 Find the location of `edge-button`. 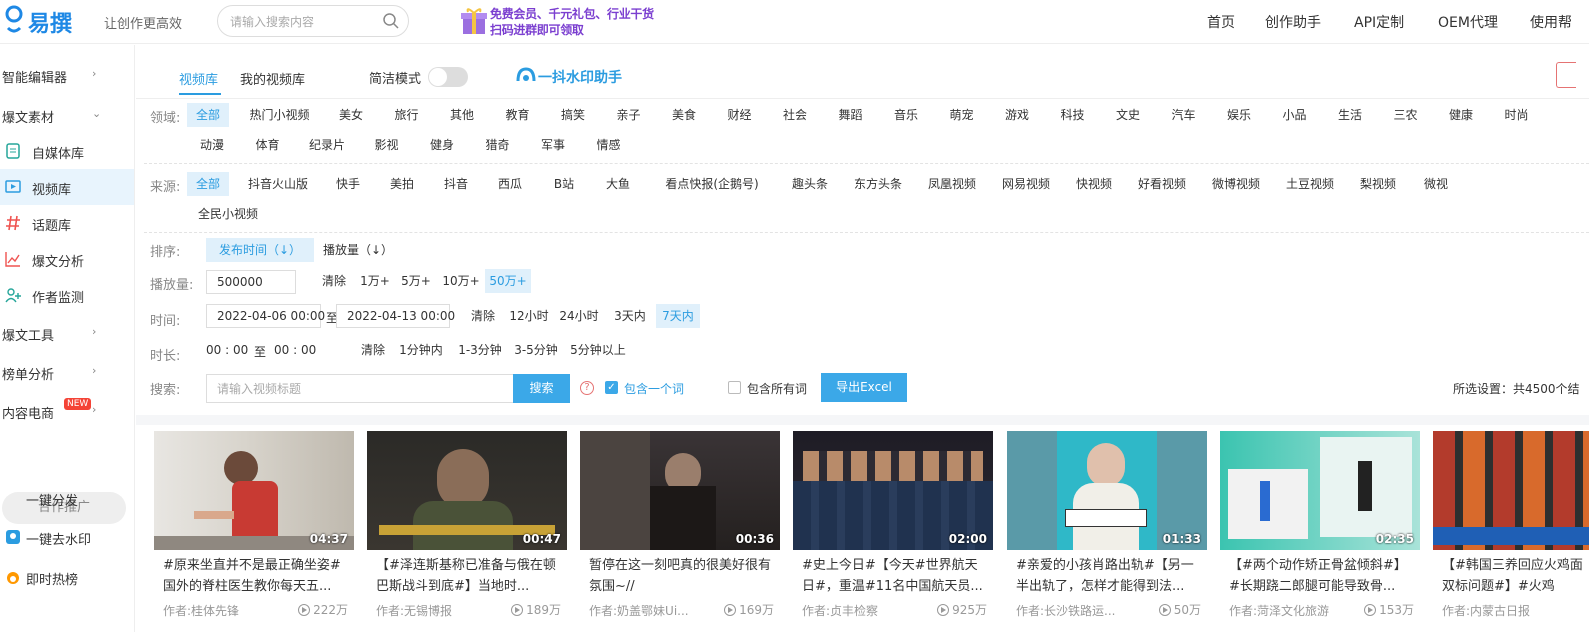

edge-button is located at coordinates (1566, 75).